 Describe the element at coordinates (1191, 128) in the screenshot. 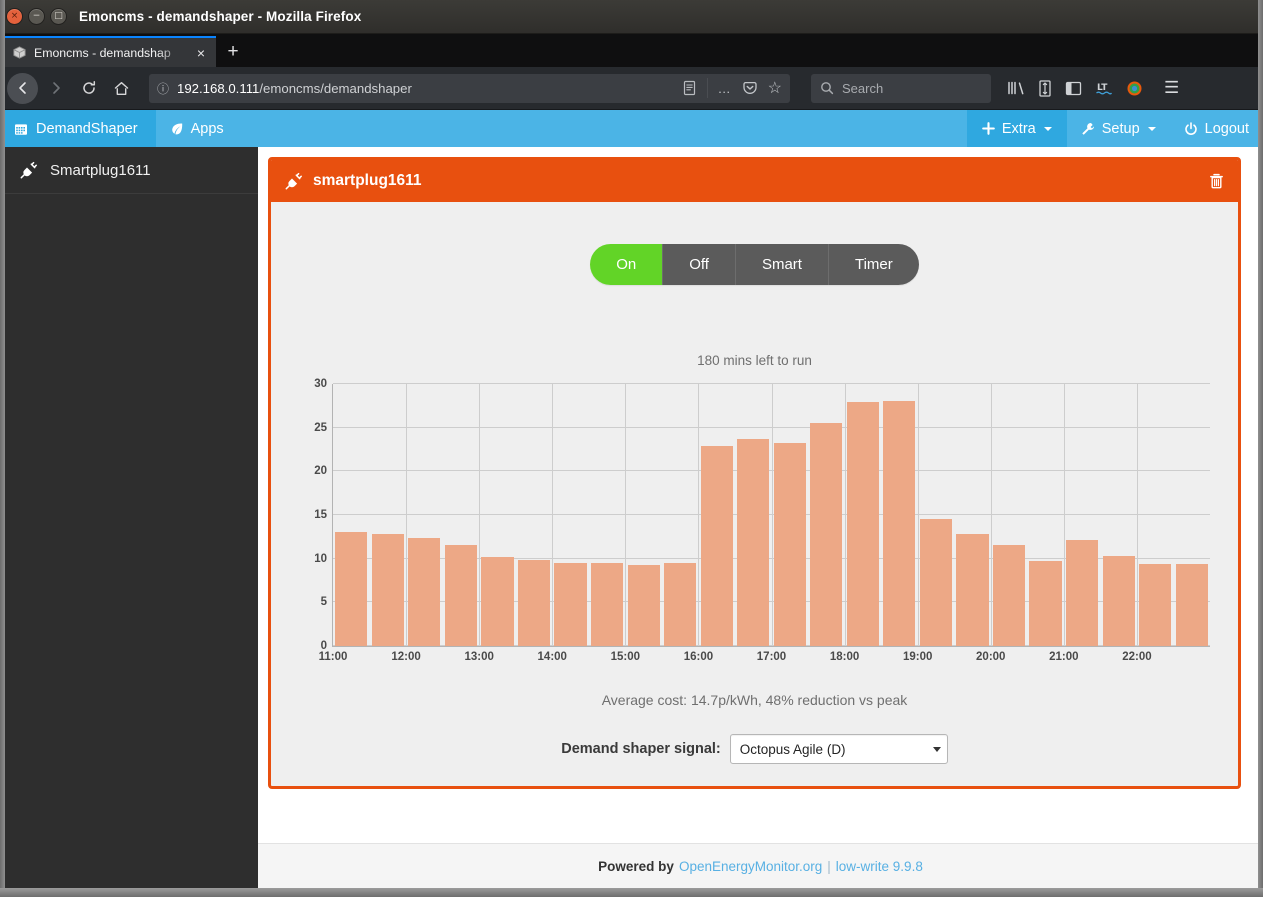

I see `power-icon` at that location.